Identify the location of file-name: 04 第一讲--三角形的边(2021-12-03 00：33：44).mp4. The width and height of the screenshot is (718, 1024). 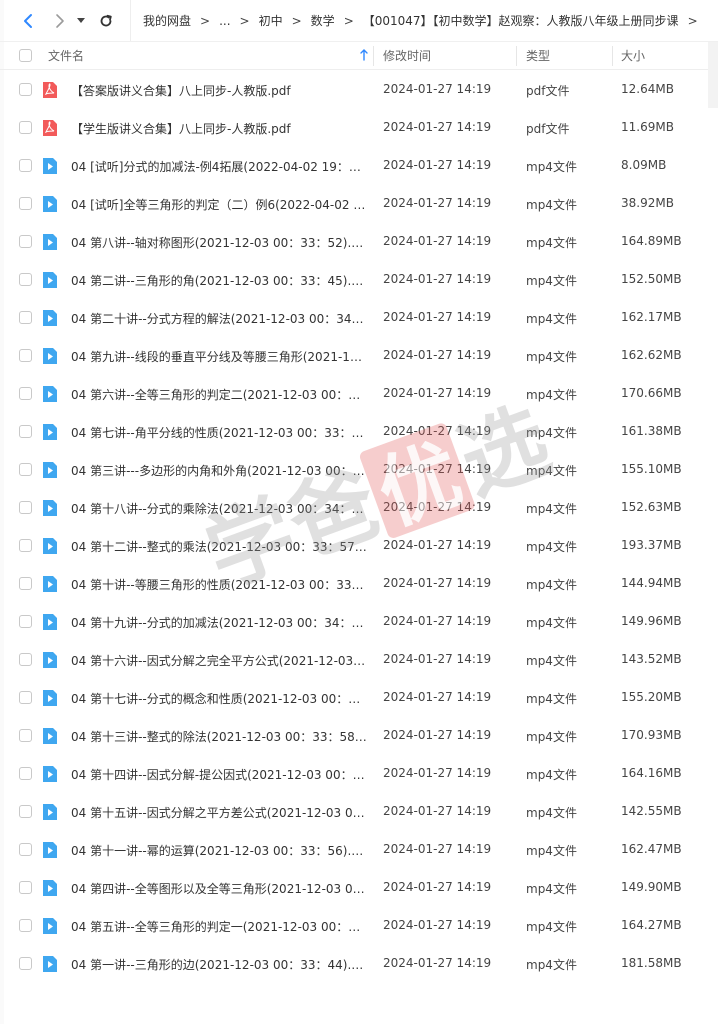
(219, 964).